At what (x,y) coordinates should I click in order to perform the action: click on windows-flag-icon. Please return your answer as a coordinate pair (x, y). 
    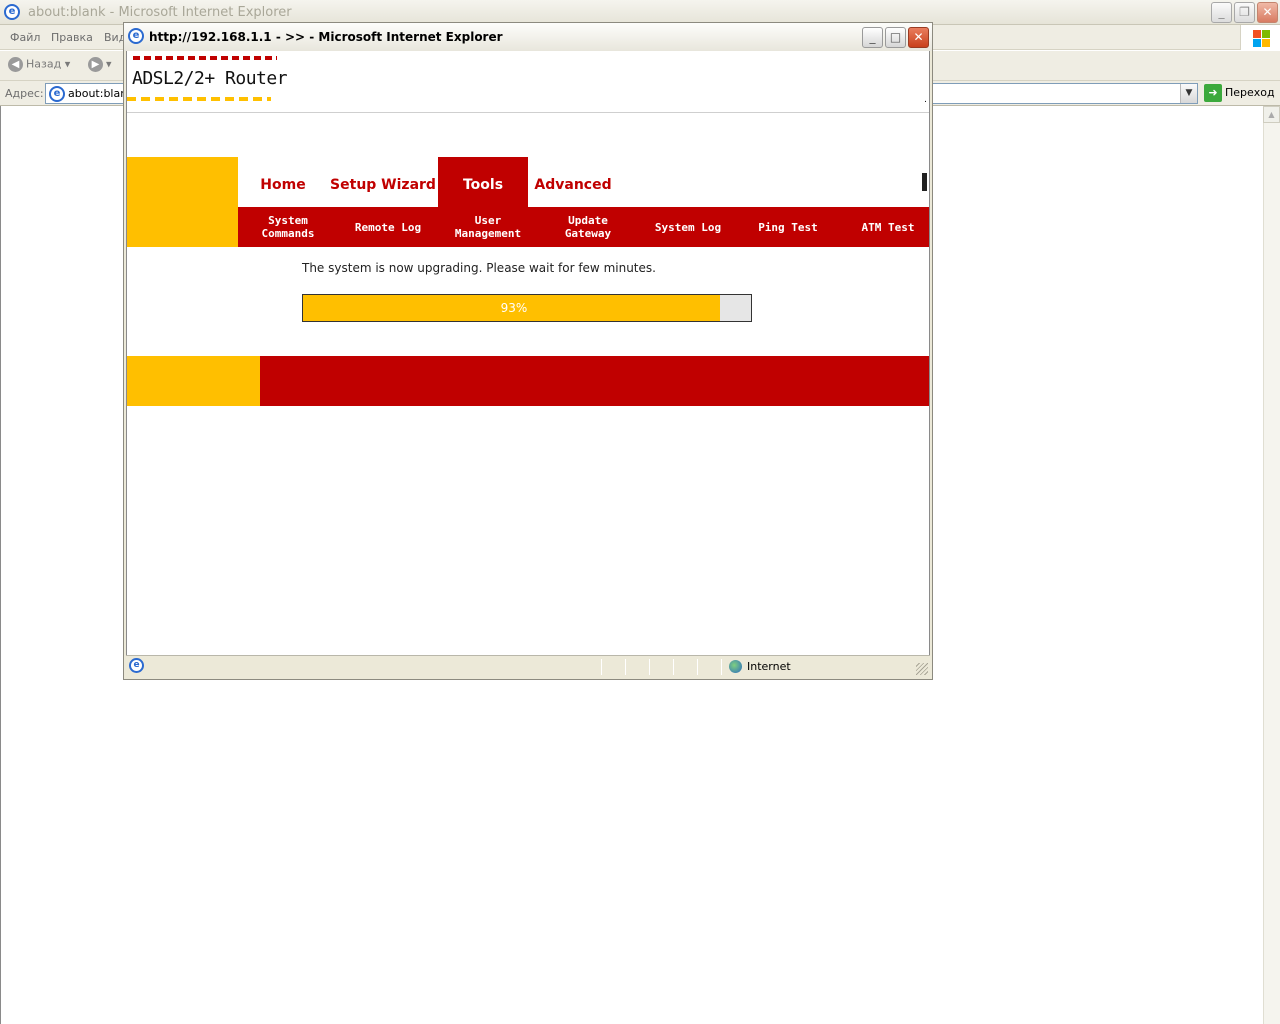
    Looking at the image, I should click on (1260, 37).